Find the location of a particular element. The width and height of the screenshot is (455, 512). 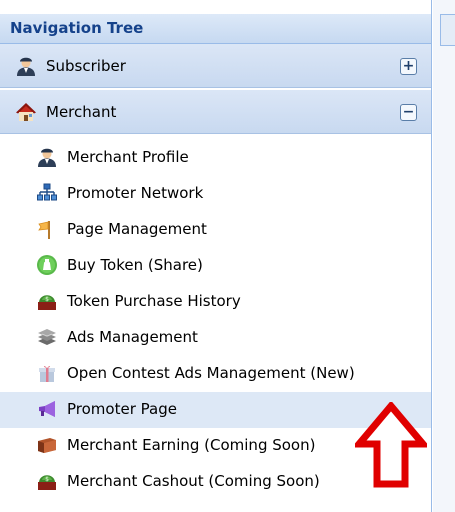

tree-item-label: Merchant Profile is located at coordinates (128, 157).